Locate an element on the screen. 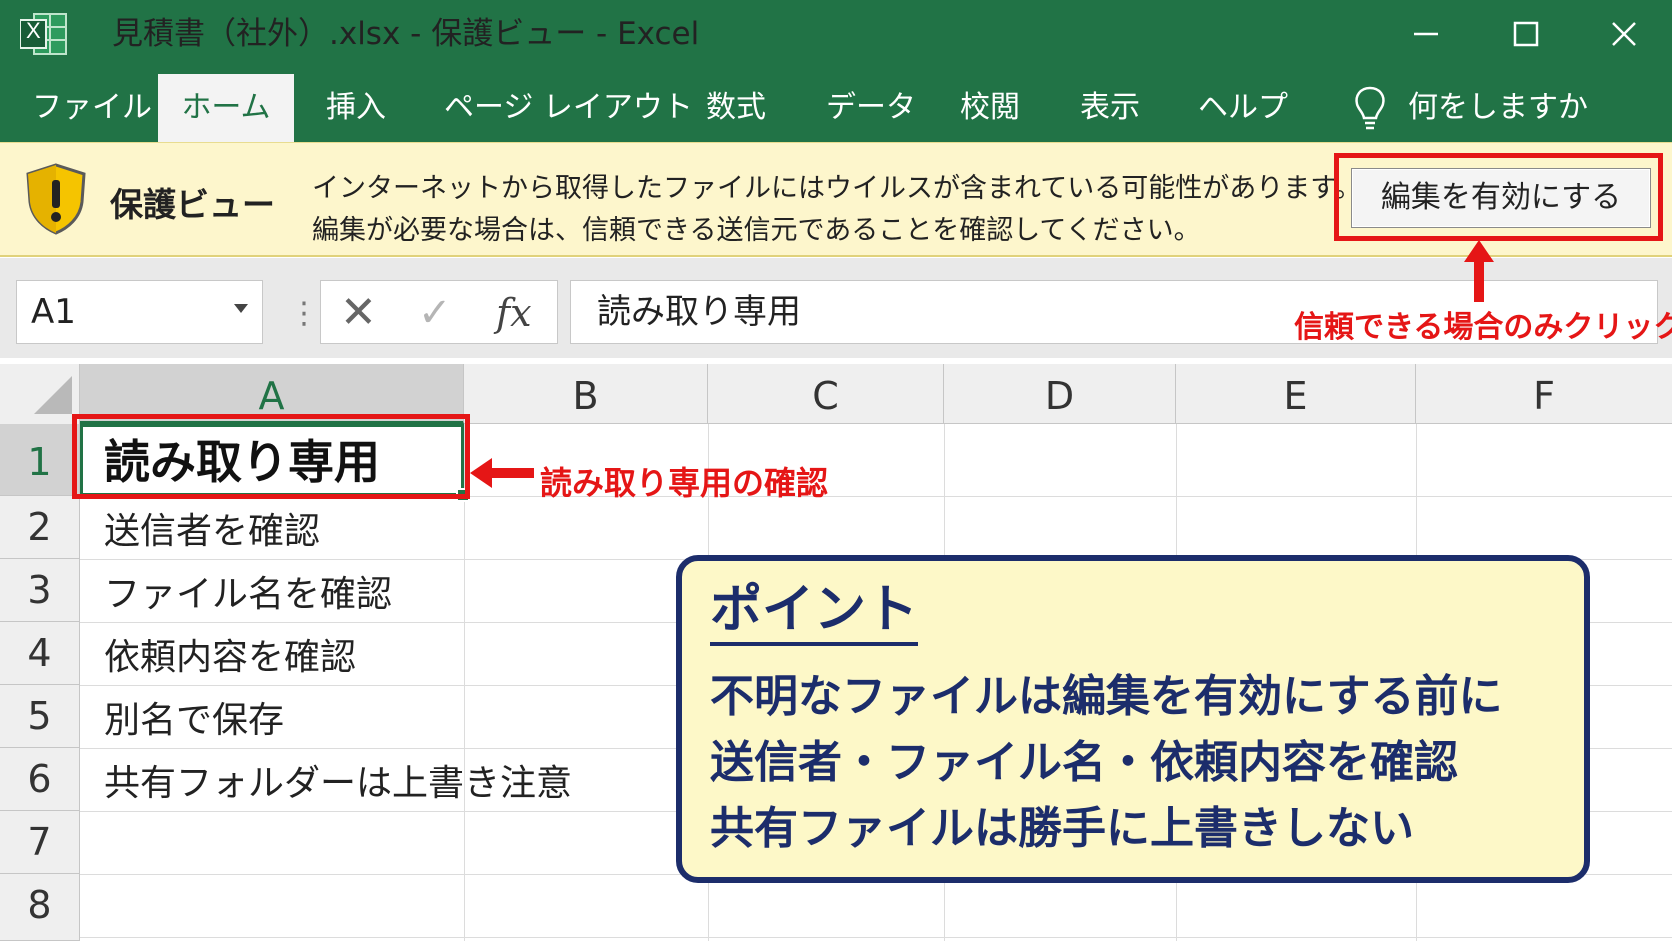 Image resolution: width=1672 pixels, height=941 pixels. tab-view: 表示 is located at coordinates (1110, 108).